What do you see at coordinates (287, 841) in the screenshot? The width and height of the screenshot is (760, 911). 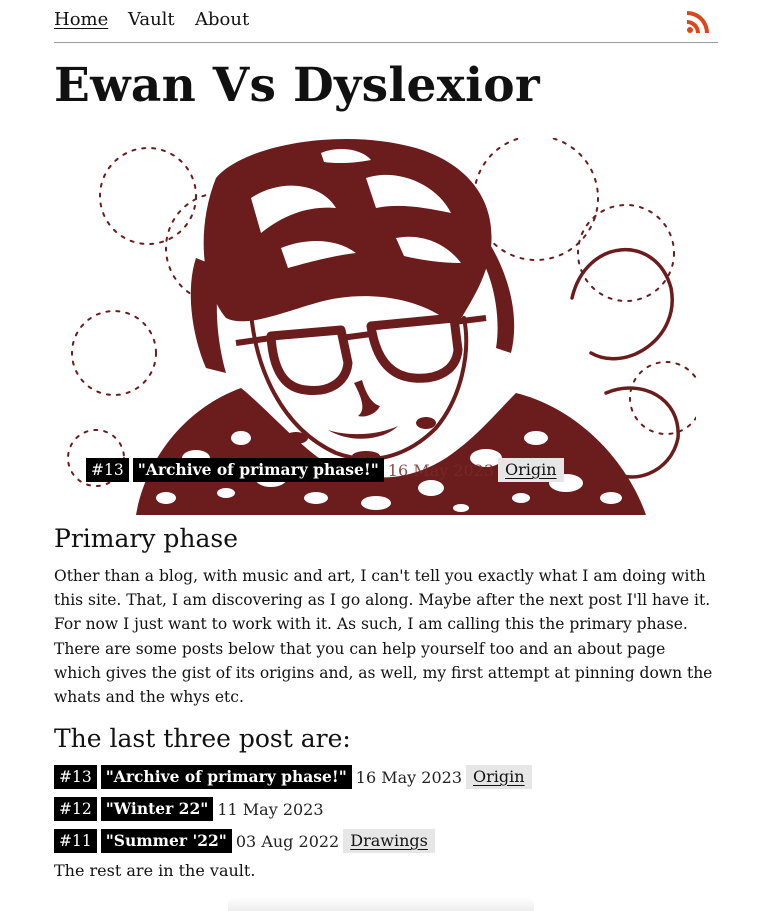 I see `post-date: 03 Aug 2022` at bounding box center [287, 841].